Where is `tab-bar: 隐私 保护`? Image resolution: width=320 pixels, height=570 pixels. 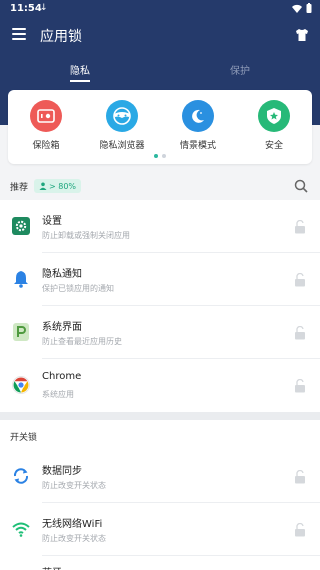 tab-bar: 隐私 保护 is located at coordinates (160, 70).